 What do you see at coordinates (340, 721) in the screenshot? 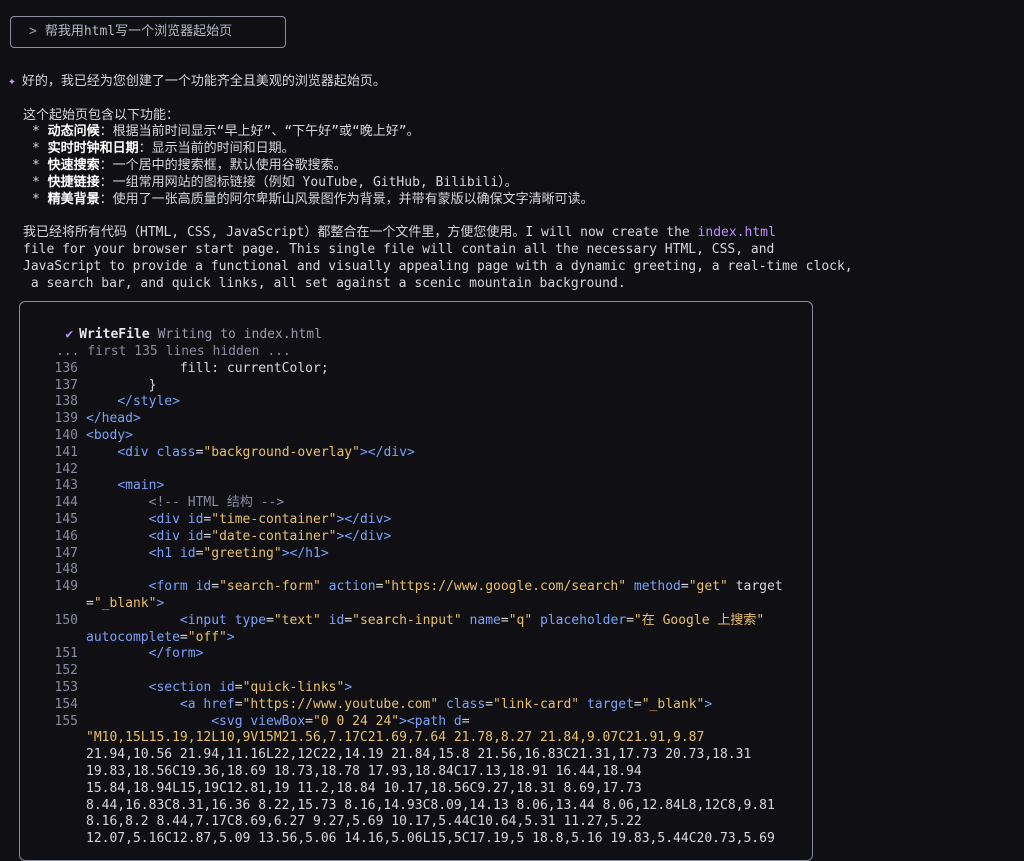
I see `code-text: <svg viewBox="0 0 24 24"><path d=` at bounding box center [340, 721].